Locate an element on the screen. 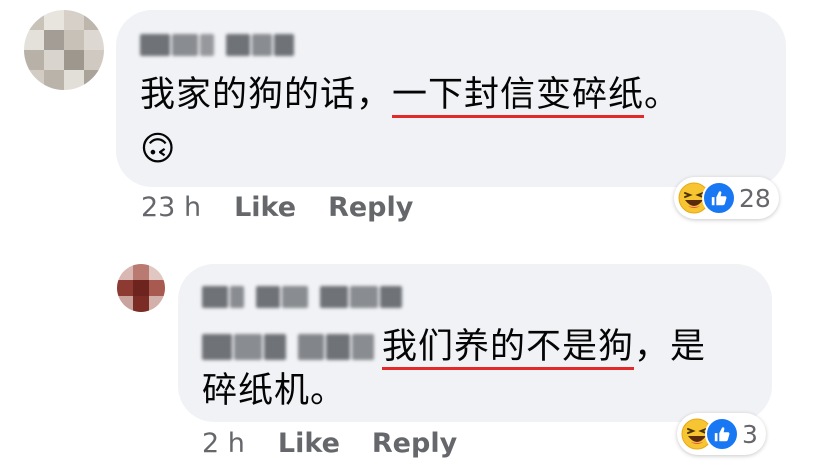 The width and height of the screenshot is (828, 467). upside-down-face-emoji: 🙃 is located at coordinates (158, 149).